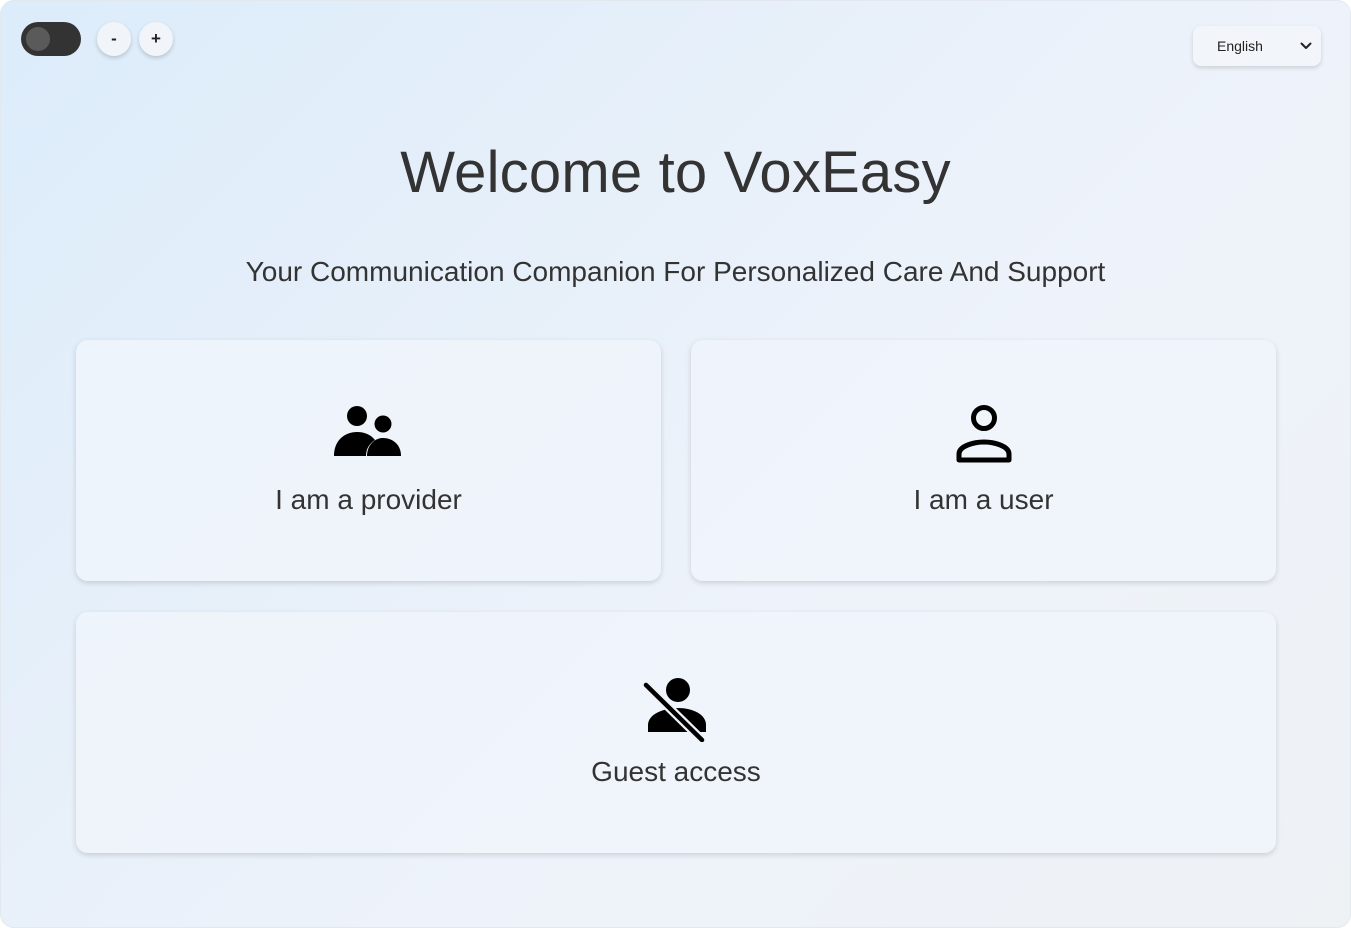 This screenshot has height=928, width=1351. I want to click on provider-card-label: I am a provider, so click(368, 499).